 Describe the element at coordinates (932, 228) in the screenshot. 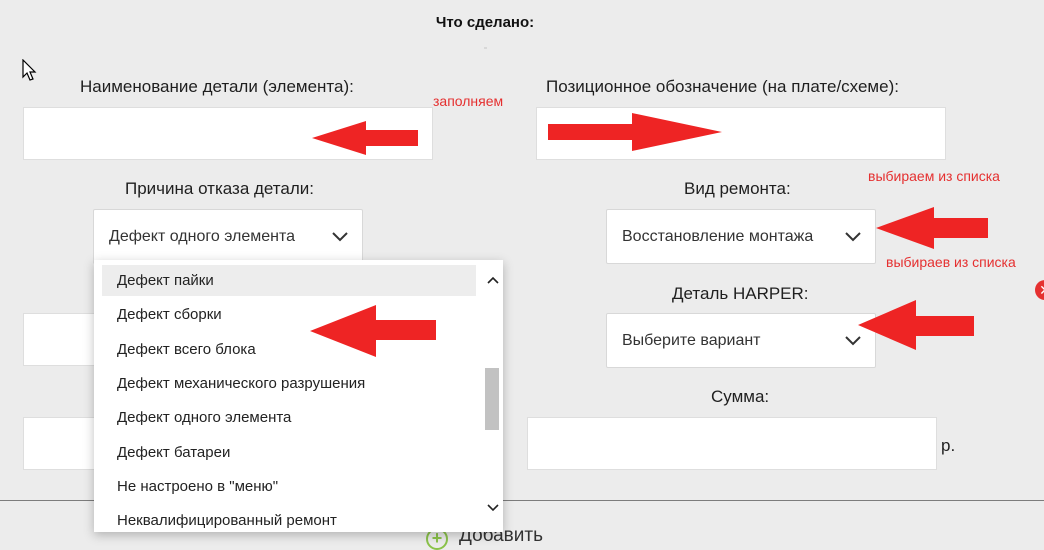

I see `arrow-left-to-repair-type` at that location.